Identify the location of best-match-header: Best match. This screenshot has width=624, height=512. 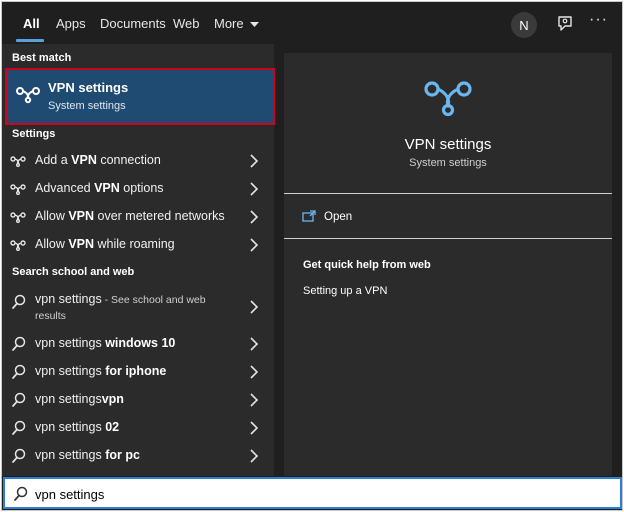
(42, 58).